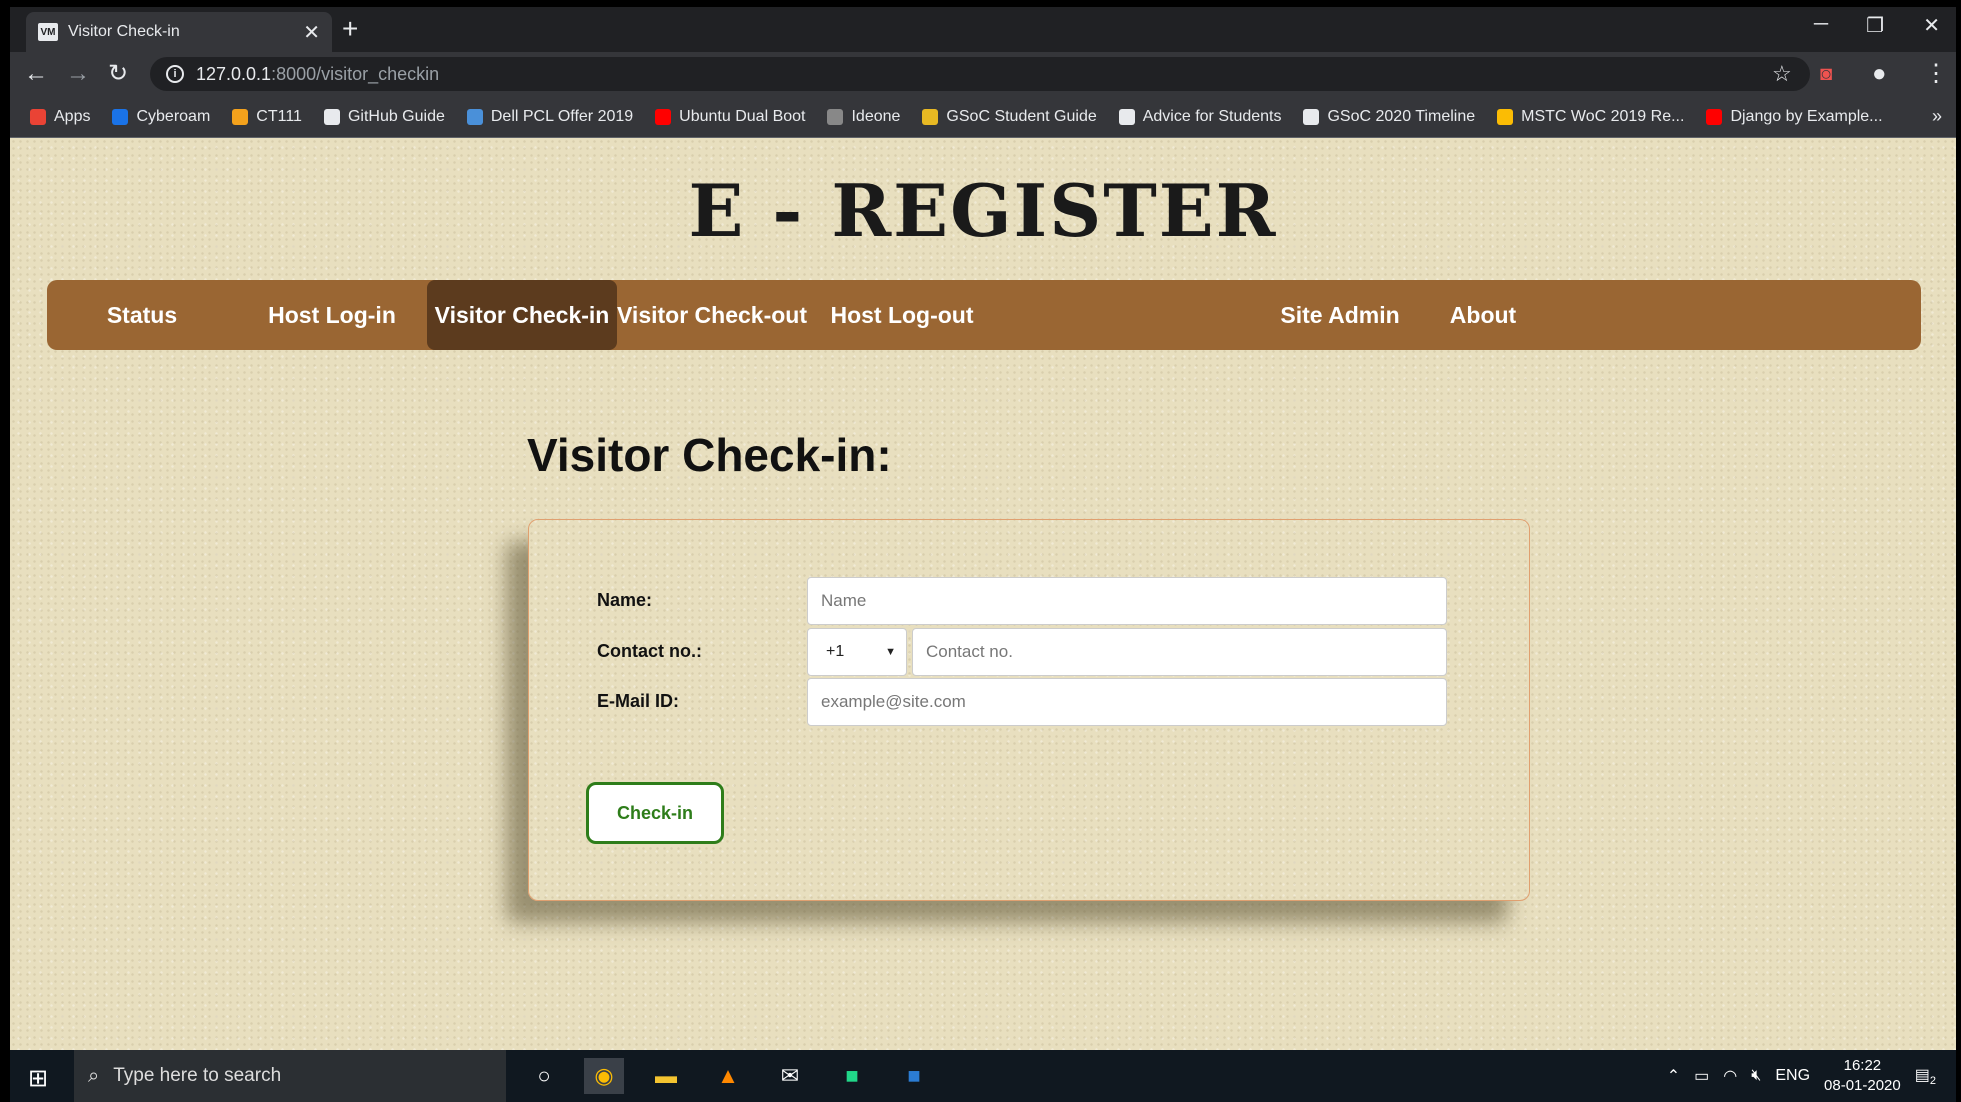  What do you see at coordinates (1862, 1085) in the screenshot?
I see `clock-date: 08-01-2020` at bounding box center [1862, 1085].